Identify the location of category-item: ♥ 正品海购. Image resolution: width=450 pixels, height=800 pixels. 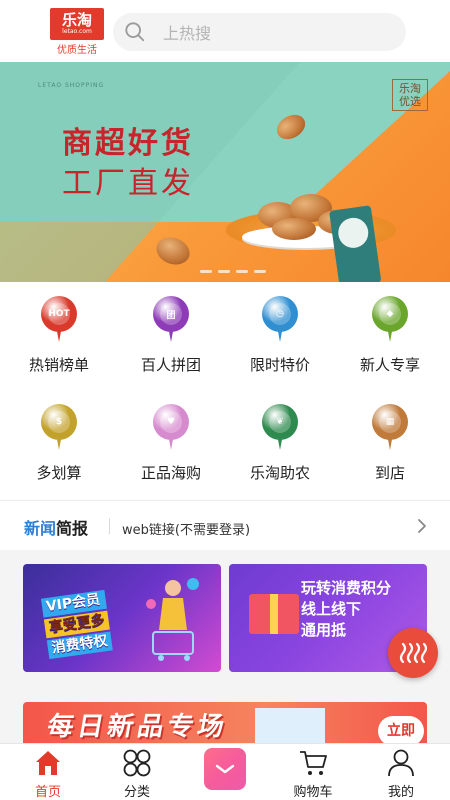
(171, 440).